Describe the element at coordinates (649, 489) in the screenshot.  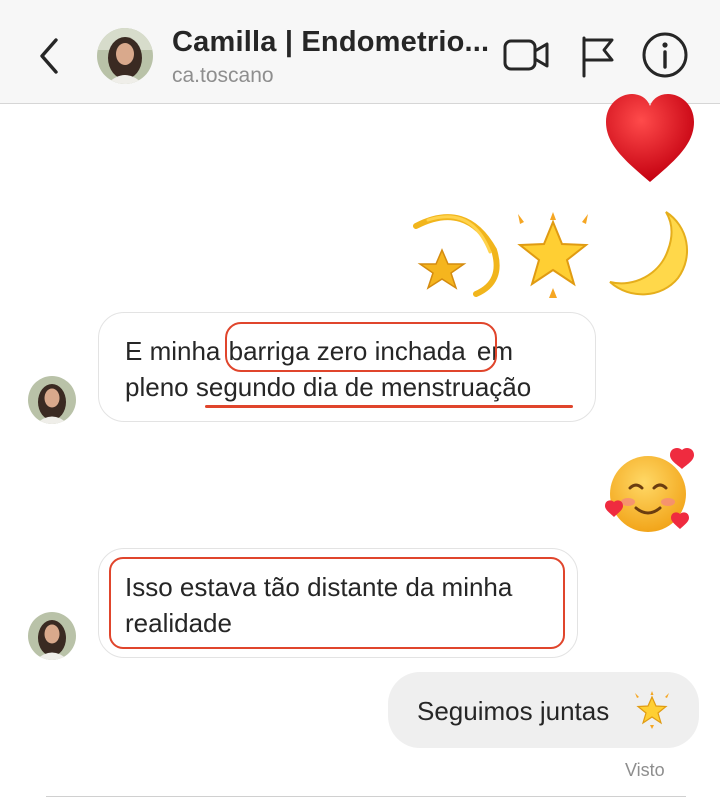
I see `smiling-face-with-hearts-emoji` at that location.